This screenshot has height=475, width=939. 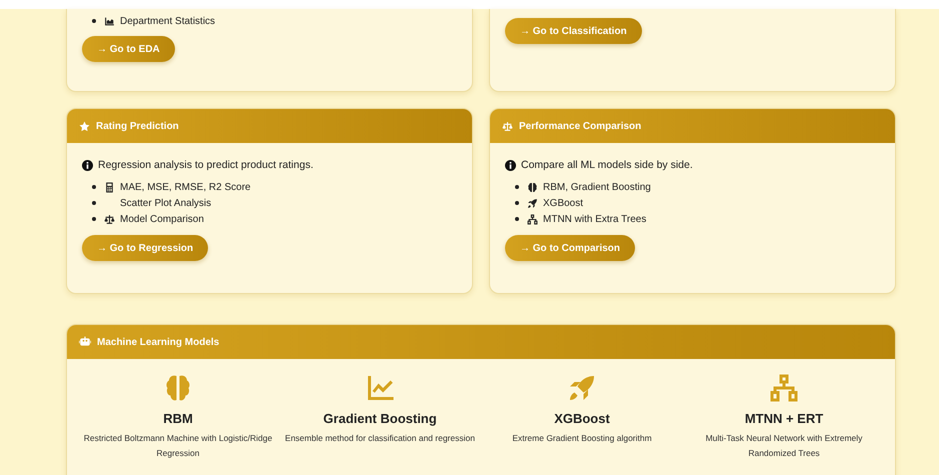 I want to click on card-title: Performance Comparison, so click(x=580, y=126).